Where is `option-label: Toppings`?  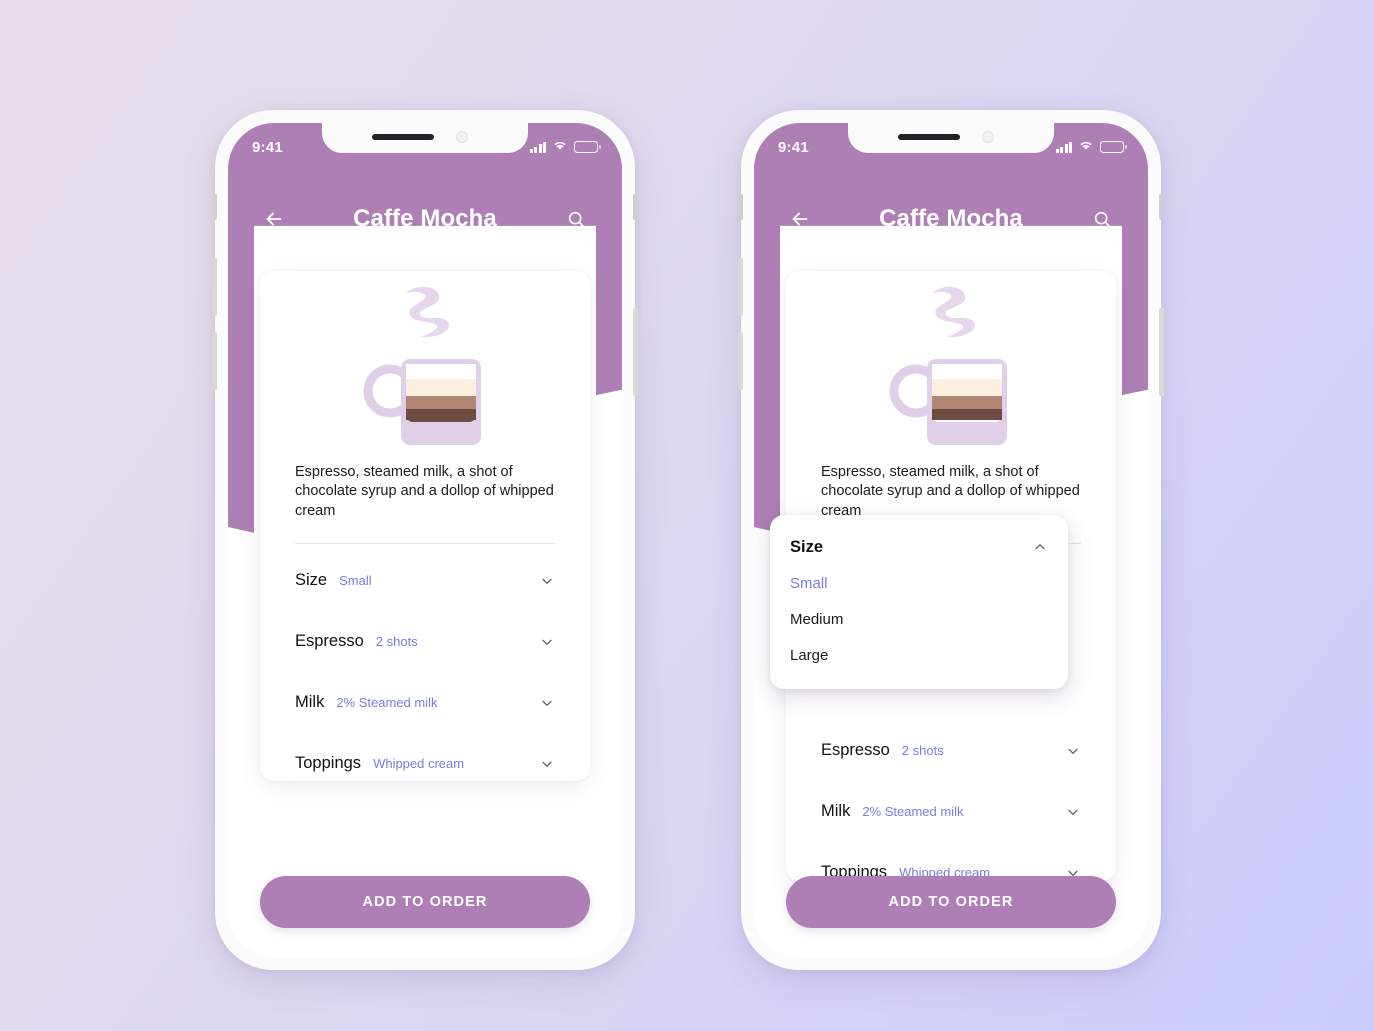 option-label: Toppings is located at coordinates (328, 763).